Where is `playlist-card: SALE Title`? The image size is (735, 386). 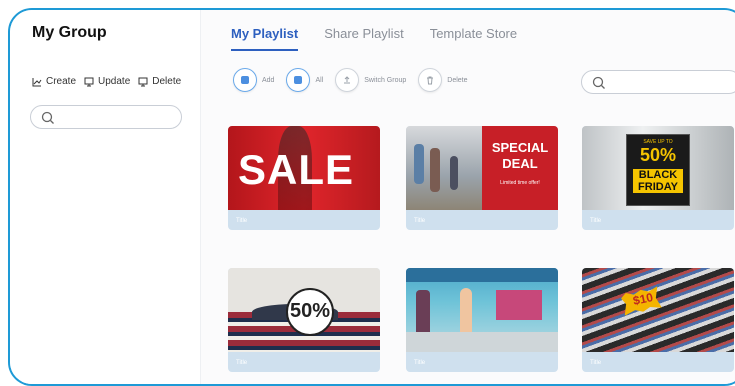
playlist-card: SALE Title is located at coordinates (304, 178).